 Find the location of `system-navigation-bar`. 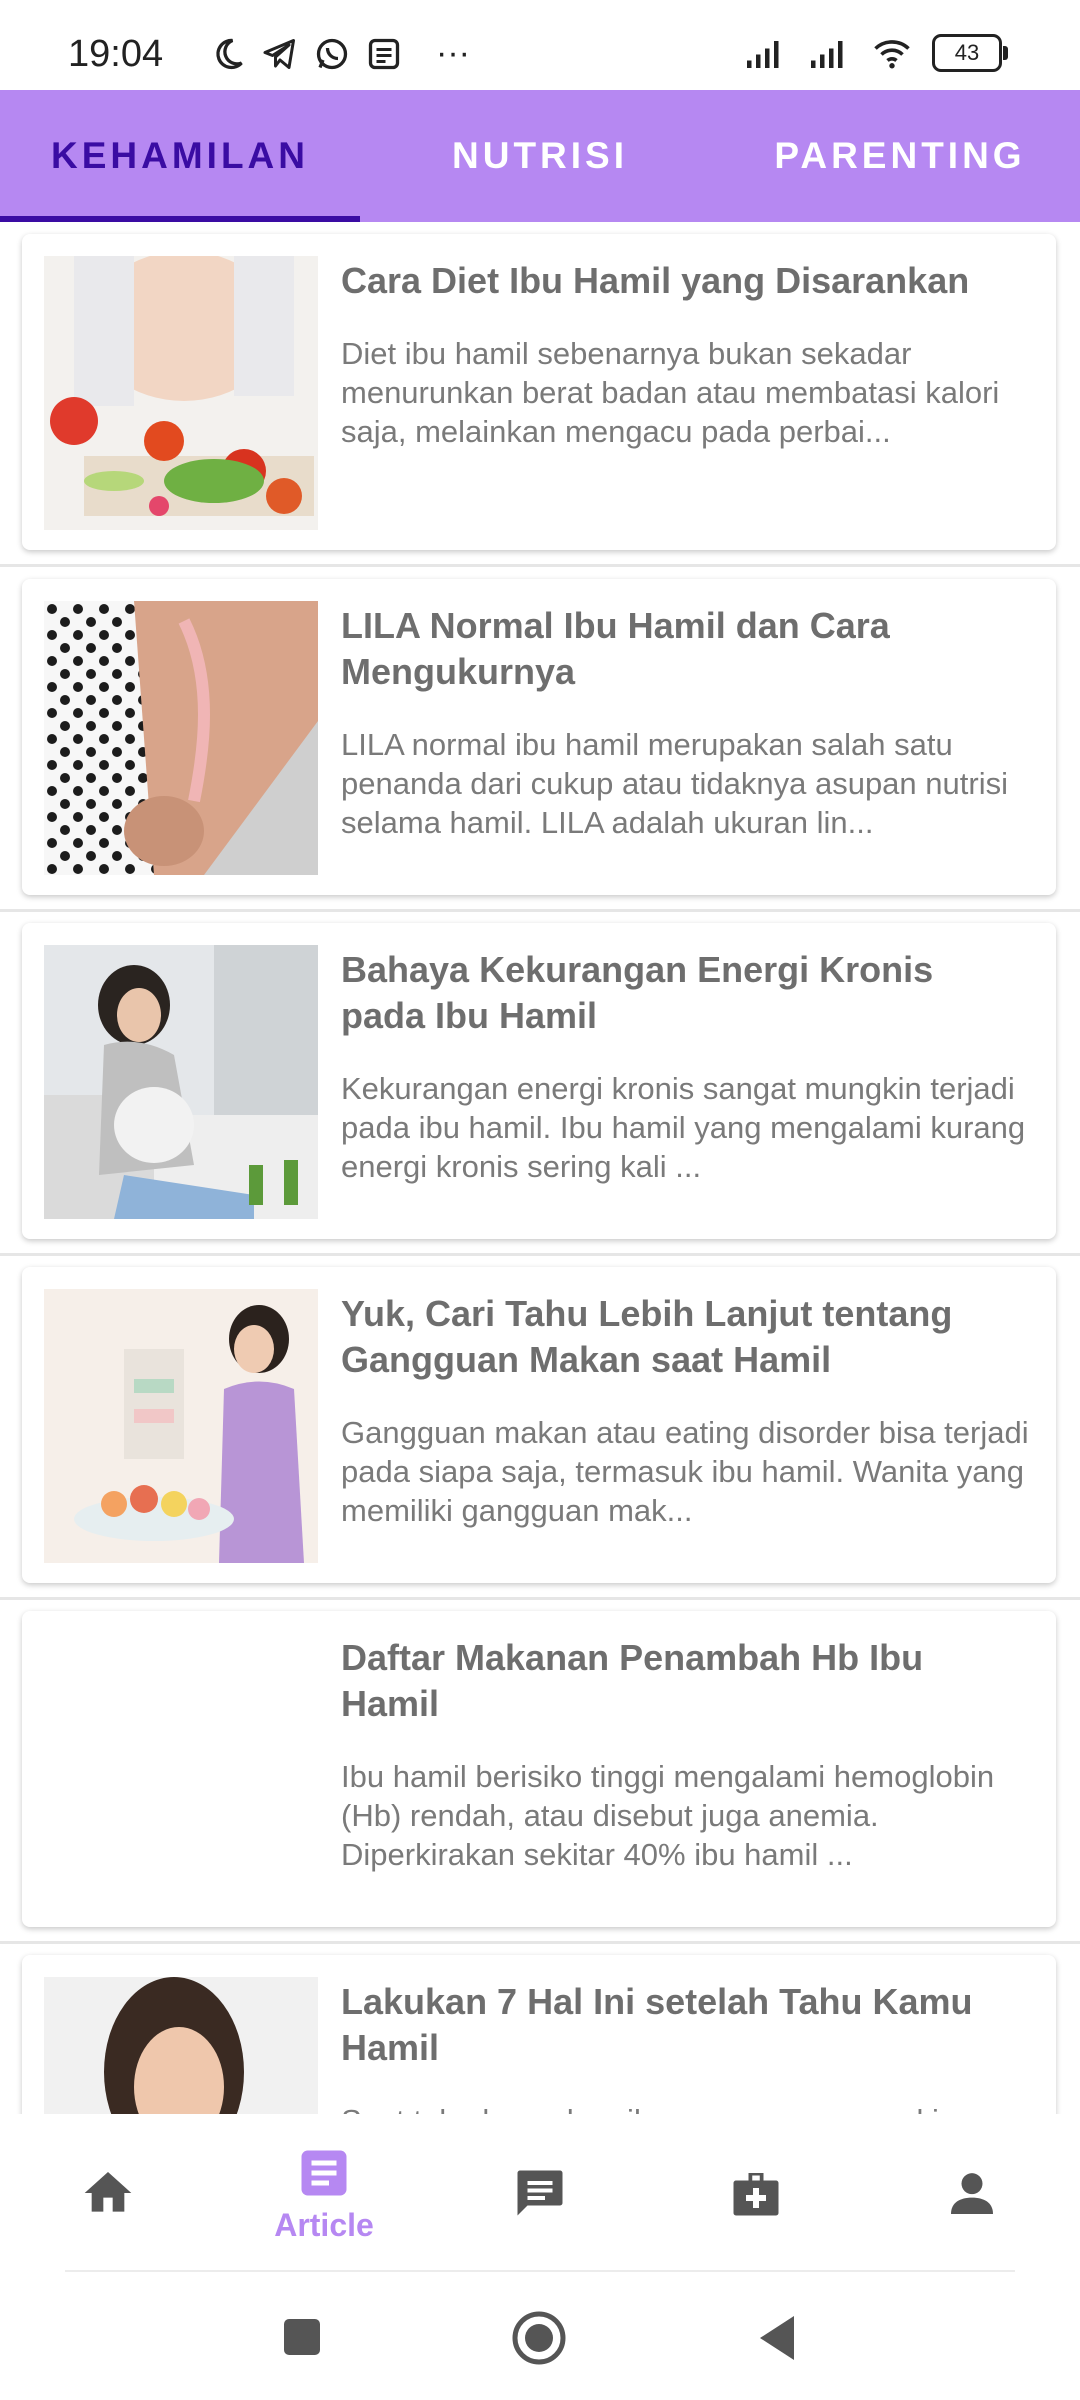

system-navigation-bar is located at coordinates (540, 2336).